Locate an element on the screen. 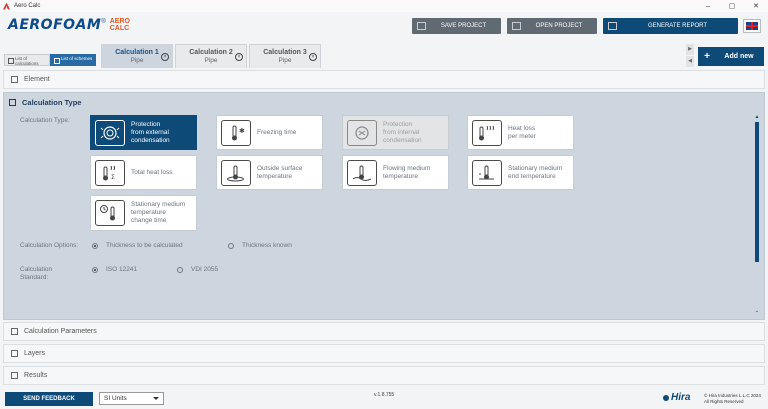 The image size is (768, 409). close-icon: ✕ is located at coordinates (756, 6).